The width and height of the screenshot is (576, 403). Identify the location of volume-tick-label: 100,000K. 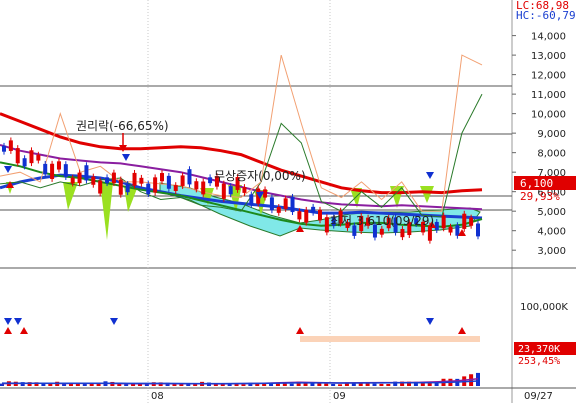
(544, 307).